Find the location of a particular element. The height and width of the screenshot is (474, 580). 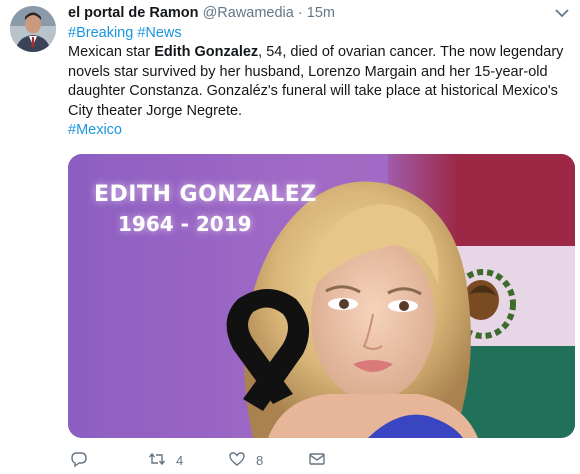

retweet-count: 4 is located at coordinates (180, 460).